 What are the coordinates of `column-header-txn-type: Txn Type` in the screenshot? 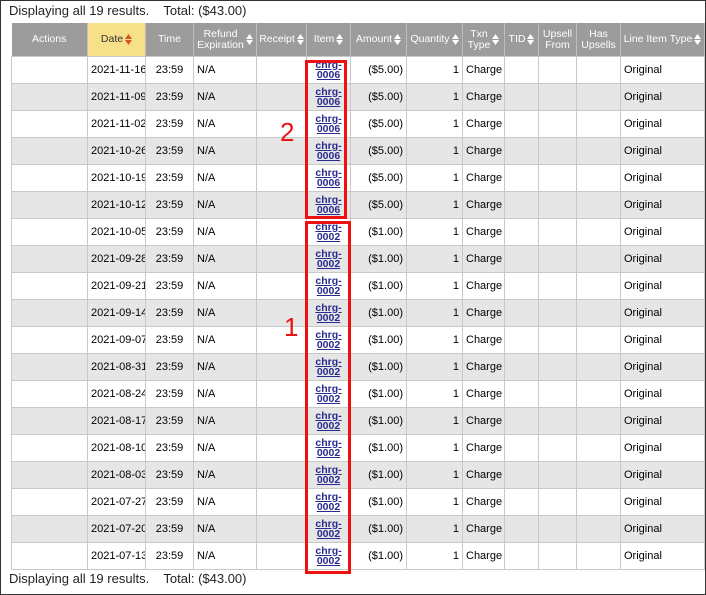 It's located at (483, 40).